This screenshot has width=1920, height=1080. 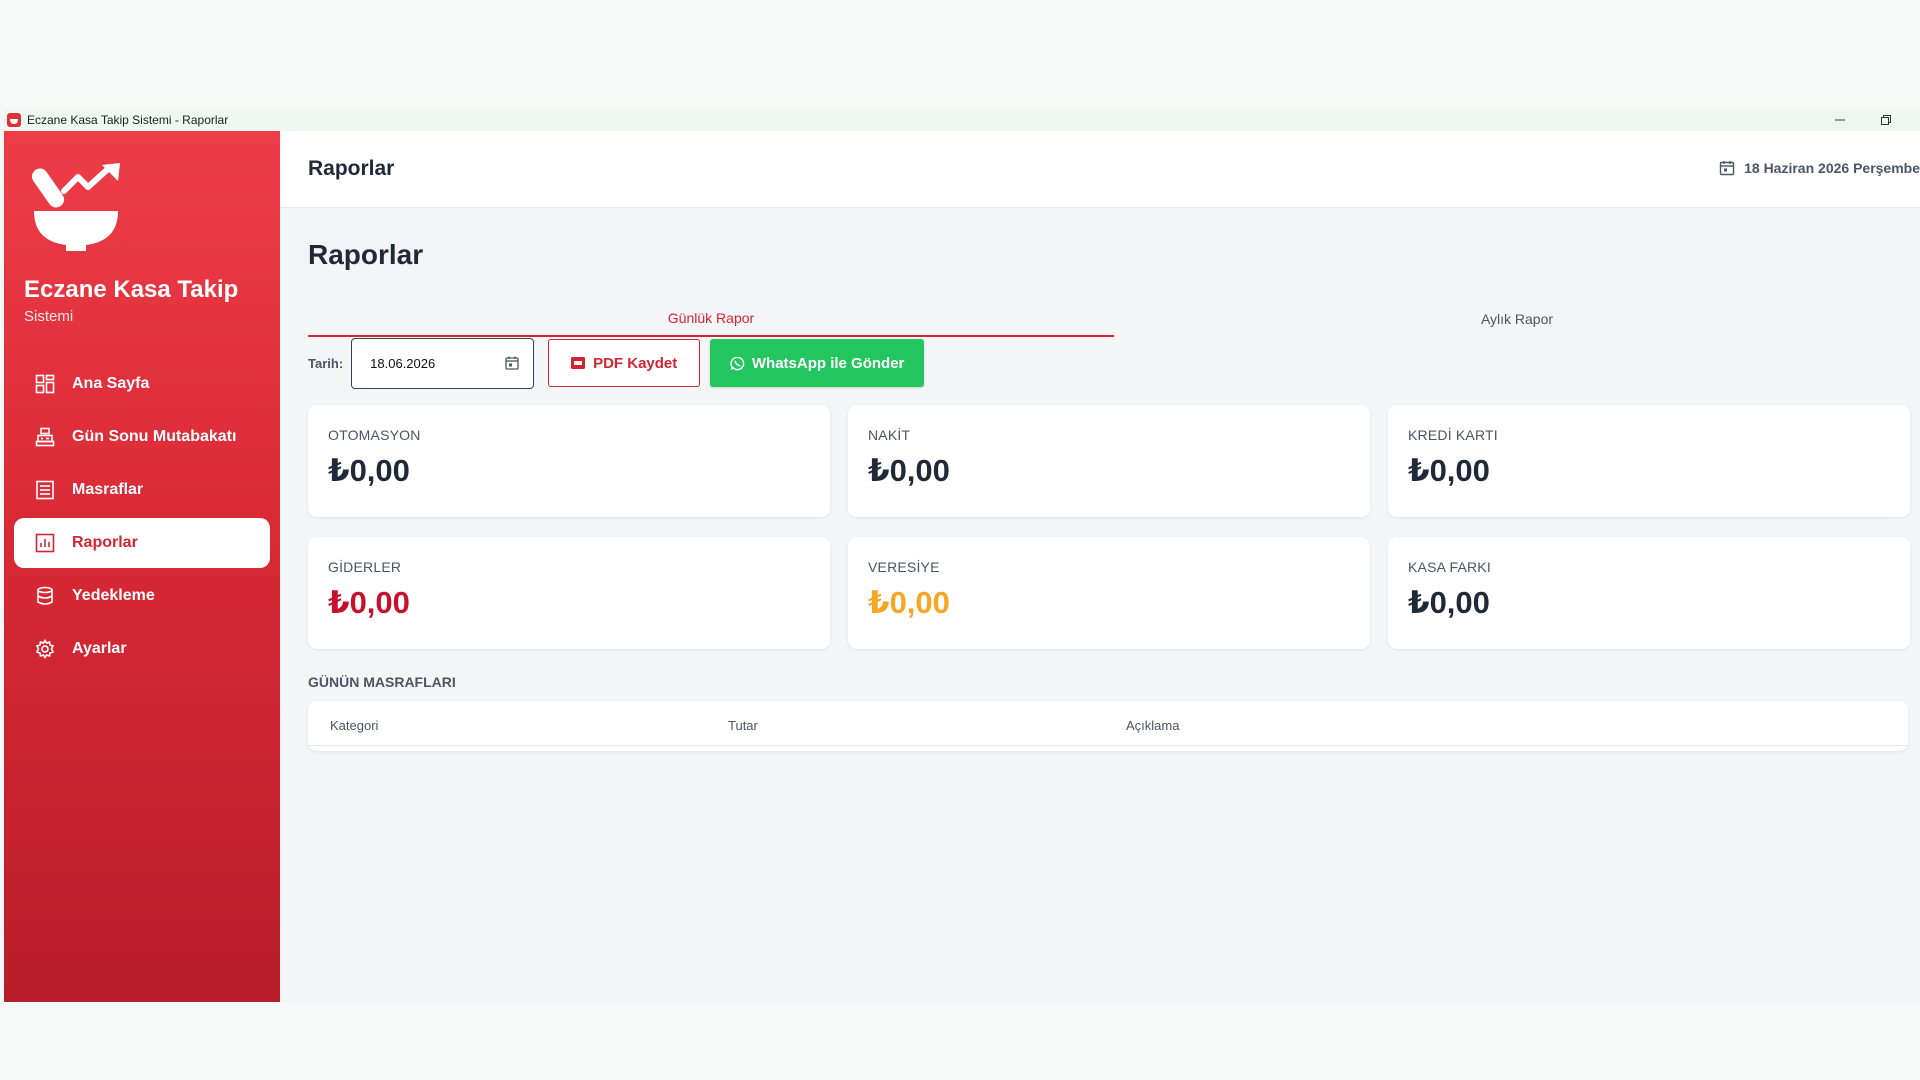 What do you see at coordinates (1649, 593) in the screenshot?
I see `card-kasa-farki: KASA FARKI ₺0,00` at bounding box center [1649, 593].